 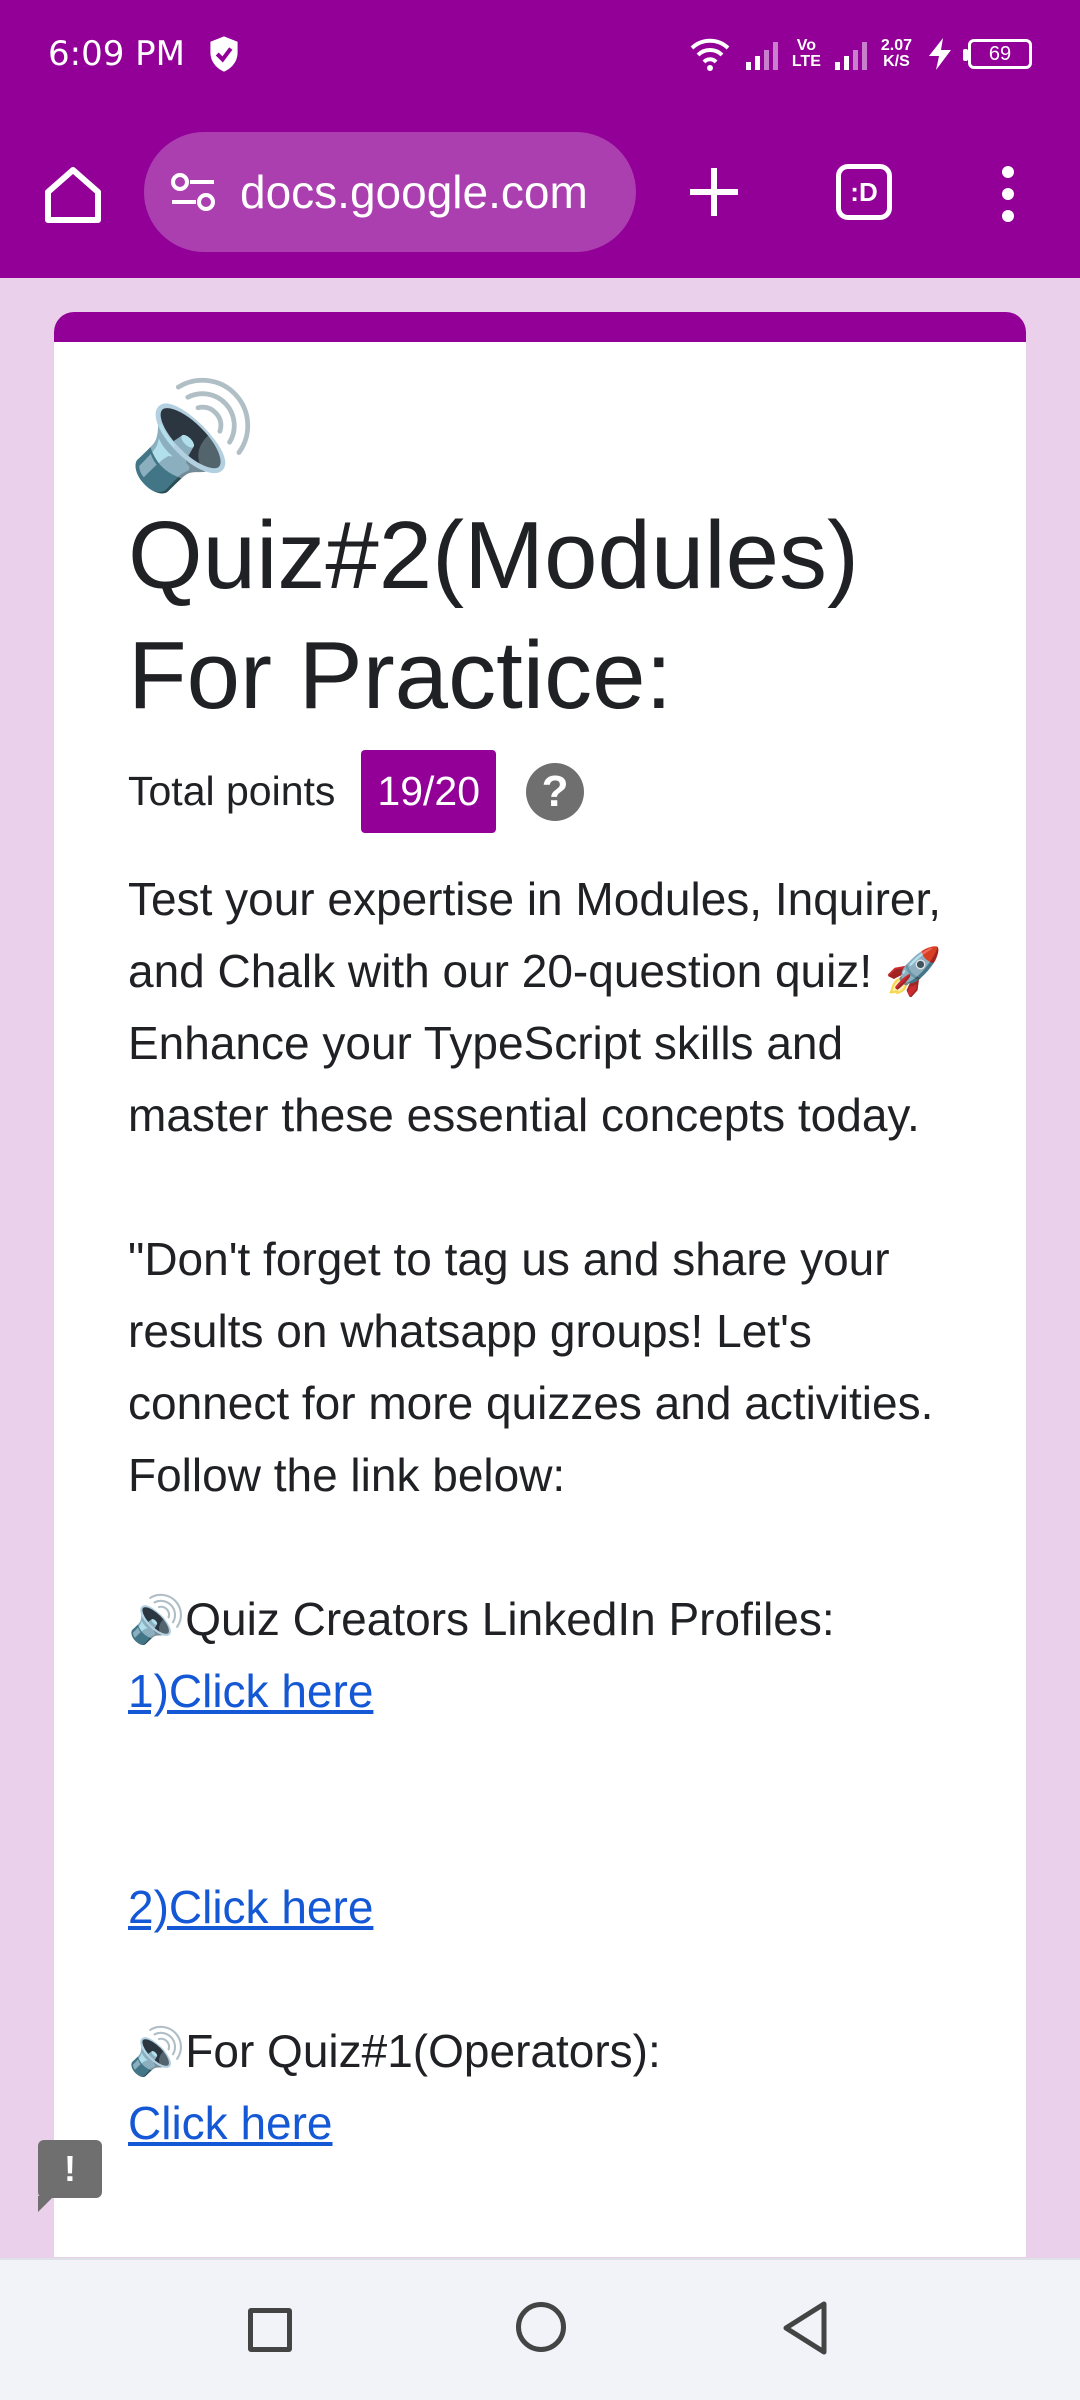 I want to click on tab-switcher-label: :D, so click(x=864, y=191).